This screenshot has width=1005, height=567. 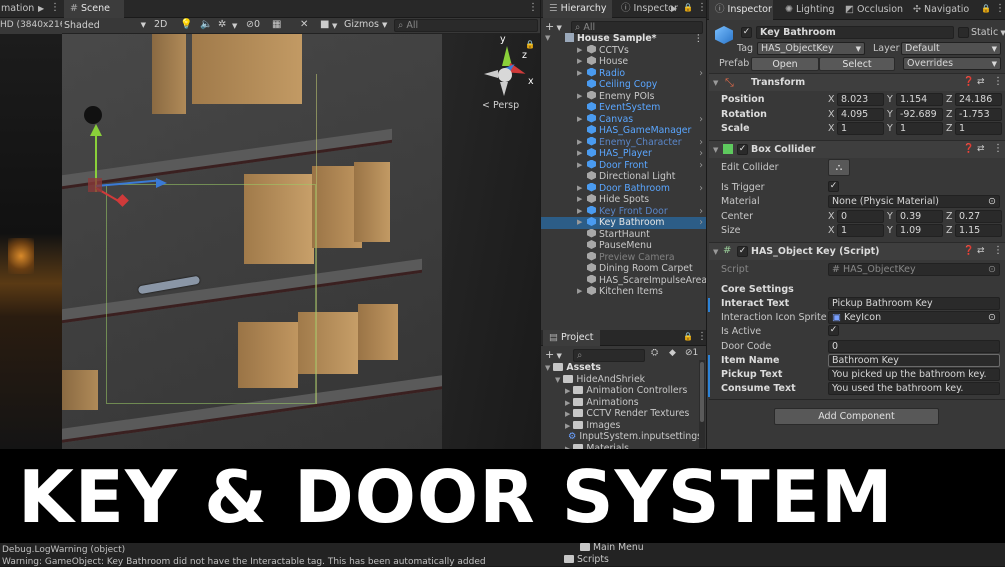 I want to click on resolution-dropdown: HD (3840x2160), so click(x=31, y=25).